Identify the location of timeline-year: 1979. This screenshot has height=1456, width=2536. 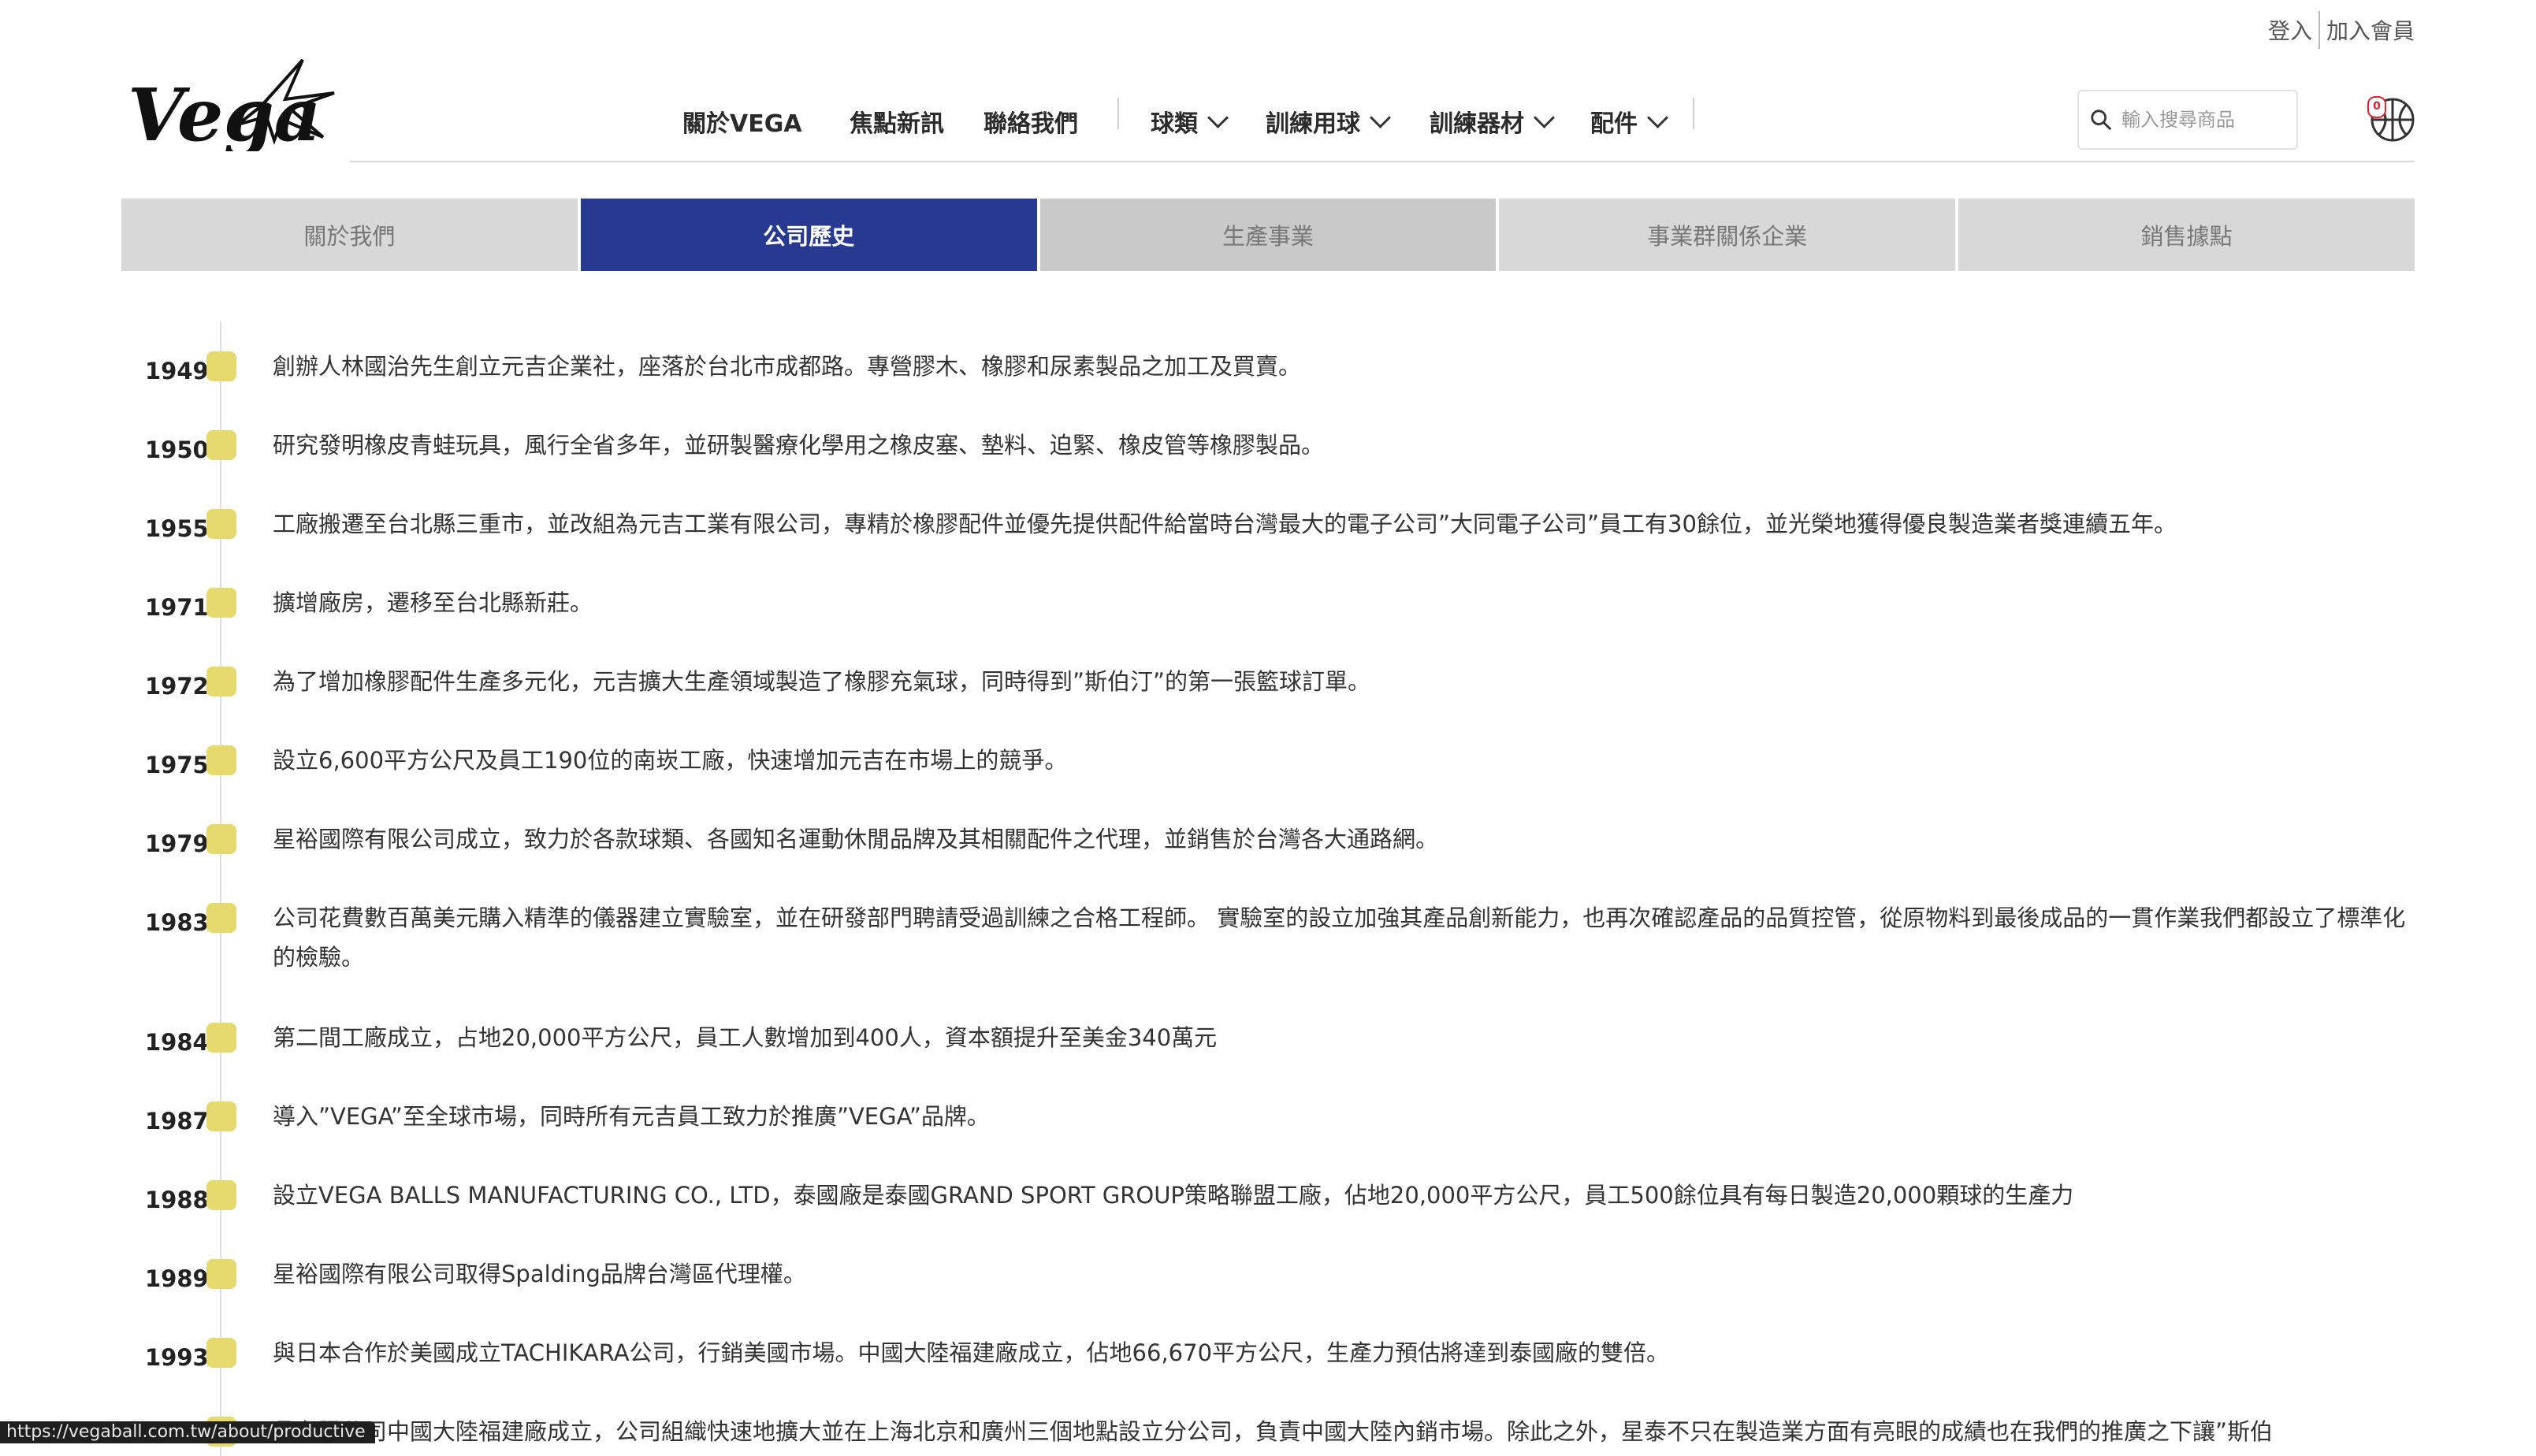
(177, 843).